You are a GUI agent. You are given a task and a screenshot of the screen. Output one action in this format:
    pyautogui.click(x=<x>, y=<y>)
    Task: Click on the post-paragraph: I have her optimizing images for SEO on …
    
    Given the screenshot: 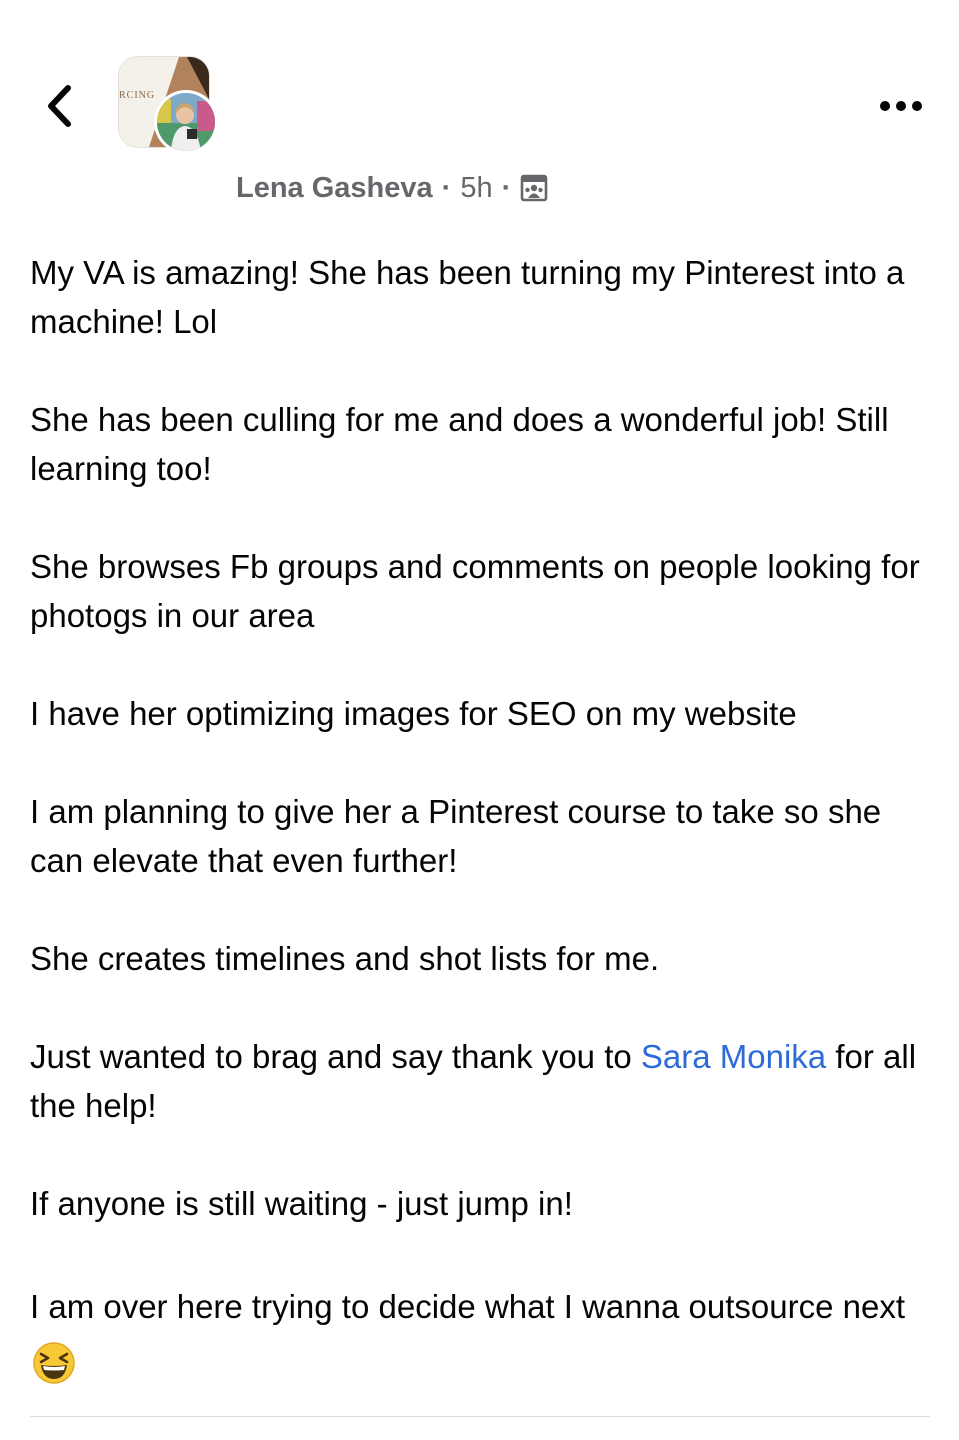 What is the action you would take?
    pyautogui.click(x=413, y=713)
    